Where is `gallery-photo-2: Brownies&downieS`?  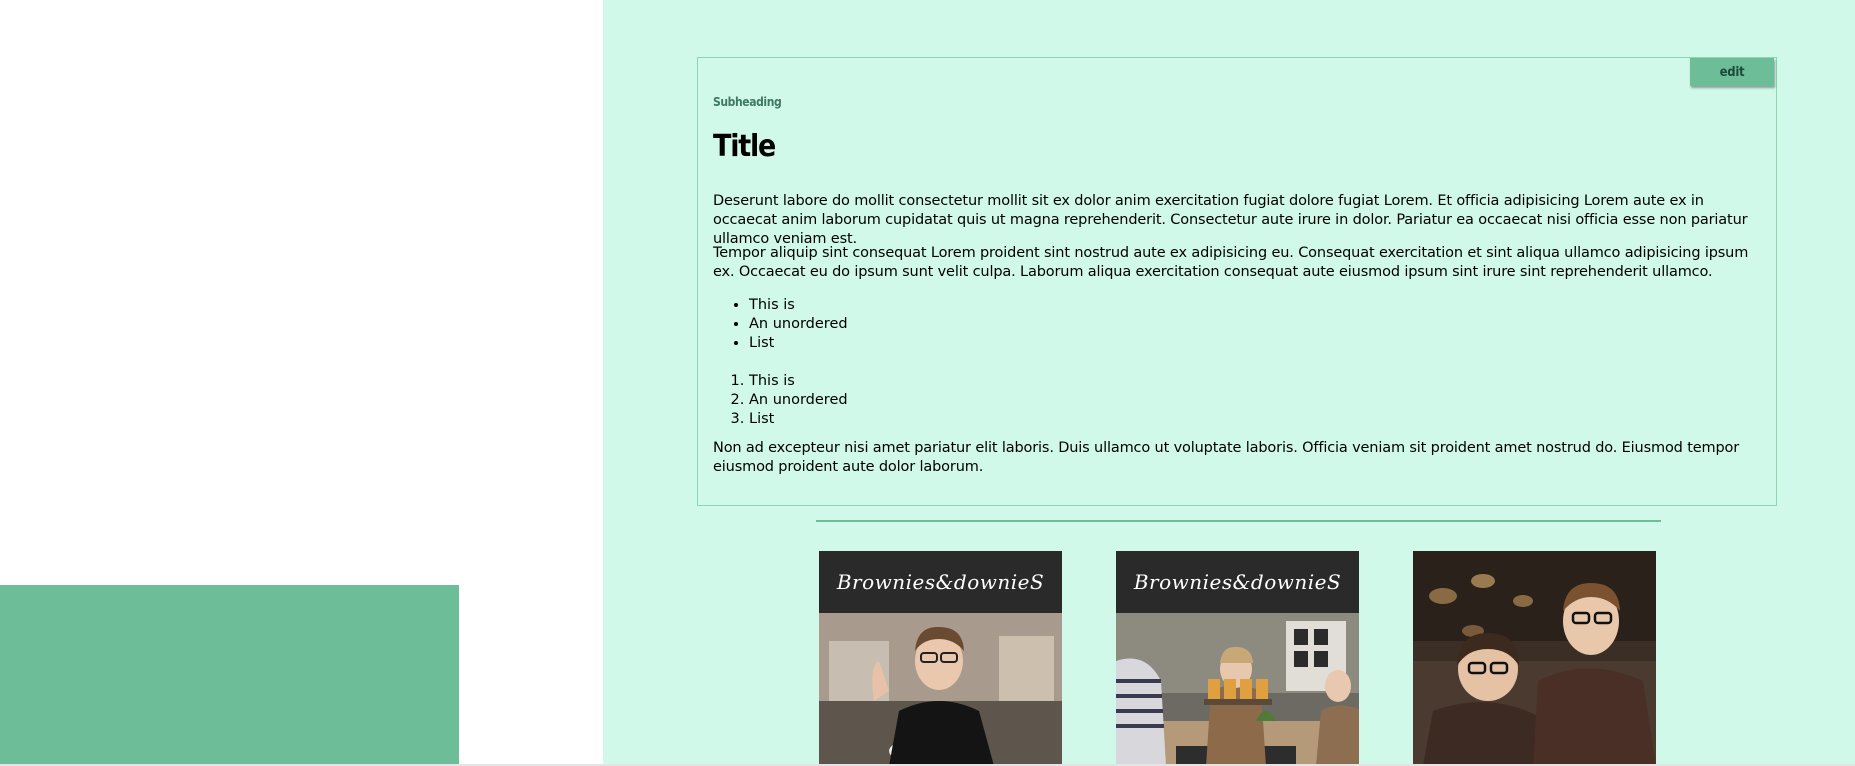 gallery-photo-2: Brownies&downieS is located at coordinates (1237, 658).